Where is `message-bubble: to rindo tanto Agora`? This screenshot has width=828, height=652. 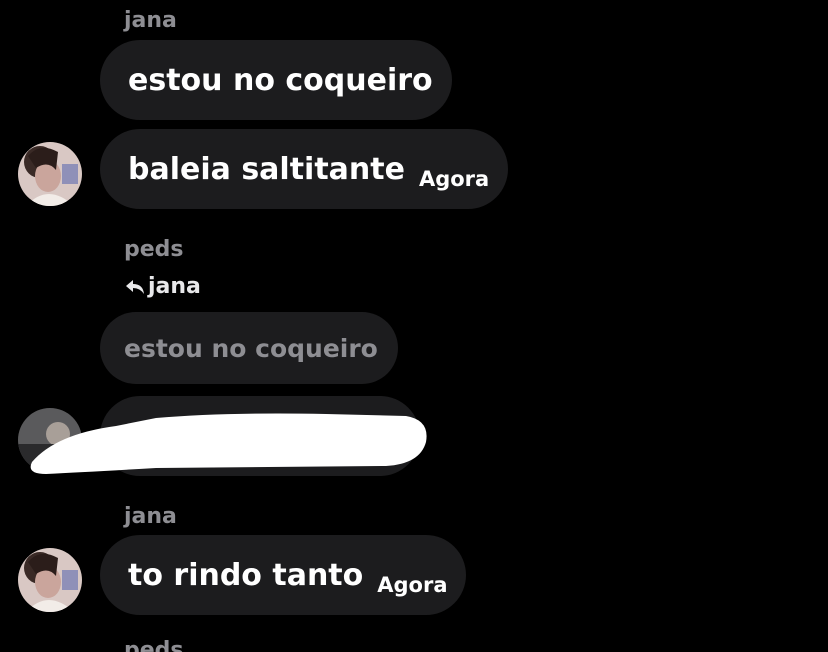
message-bubble: to rindo tanto Agora is located at coordinates (283, 575).